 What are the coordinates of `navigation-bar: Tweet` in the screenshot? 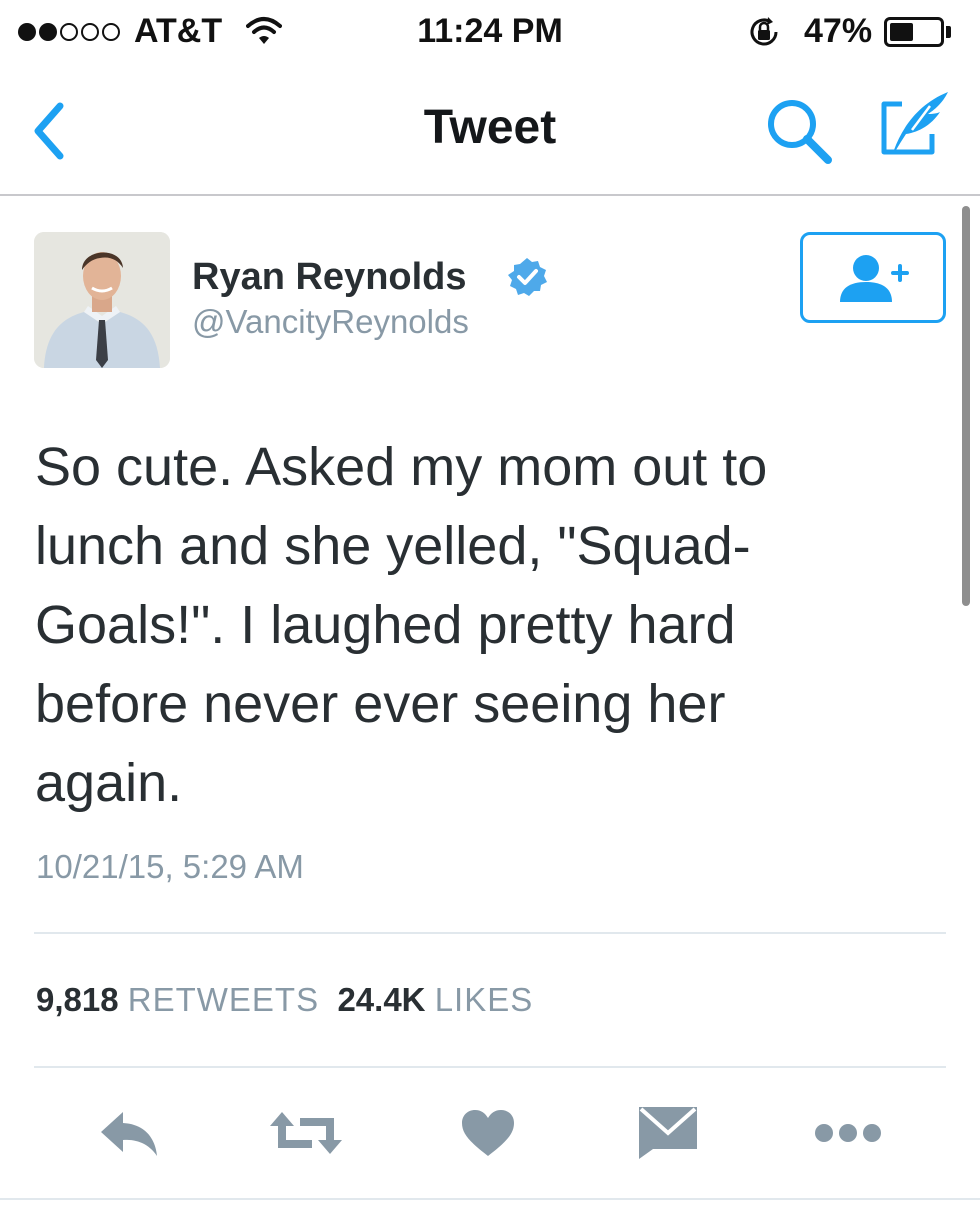 It's located at (490, 131).